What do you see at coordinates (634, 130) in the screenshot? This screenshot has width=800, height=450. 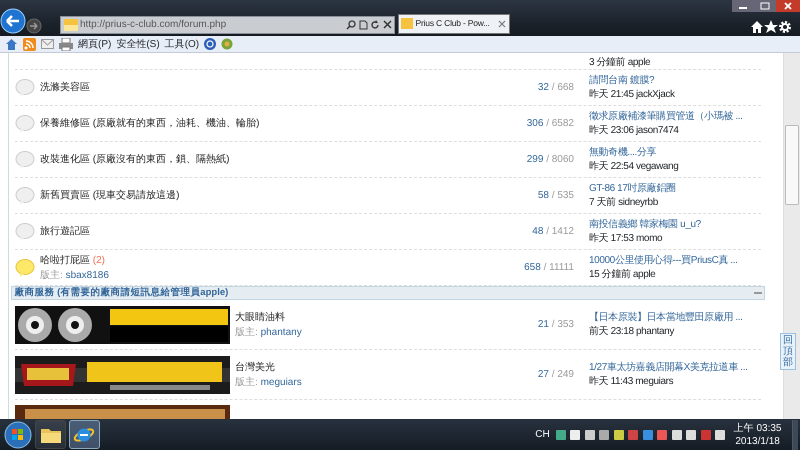 I see `last-post-info: 昨天 23:06 jason7474` at bounding box center [634, 130].